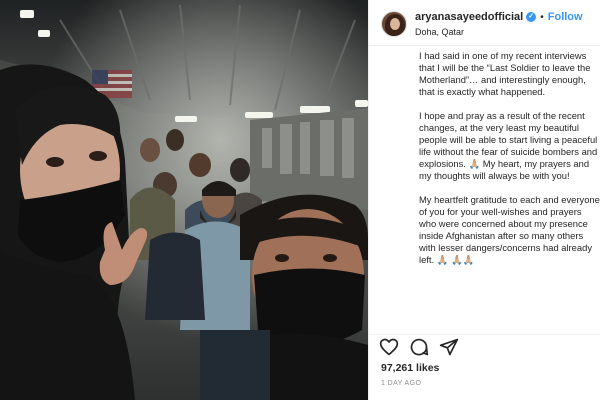  I want to click on location-link: Doha, Qatar, so click(439, 32).